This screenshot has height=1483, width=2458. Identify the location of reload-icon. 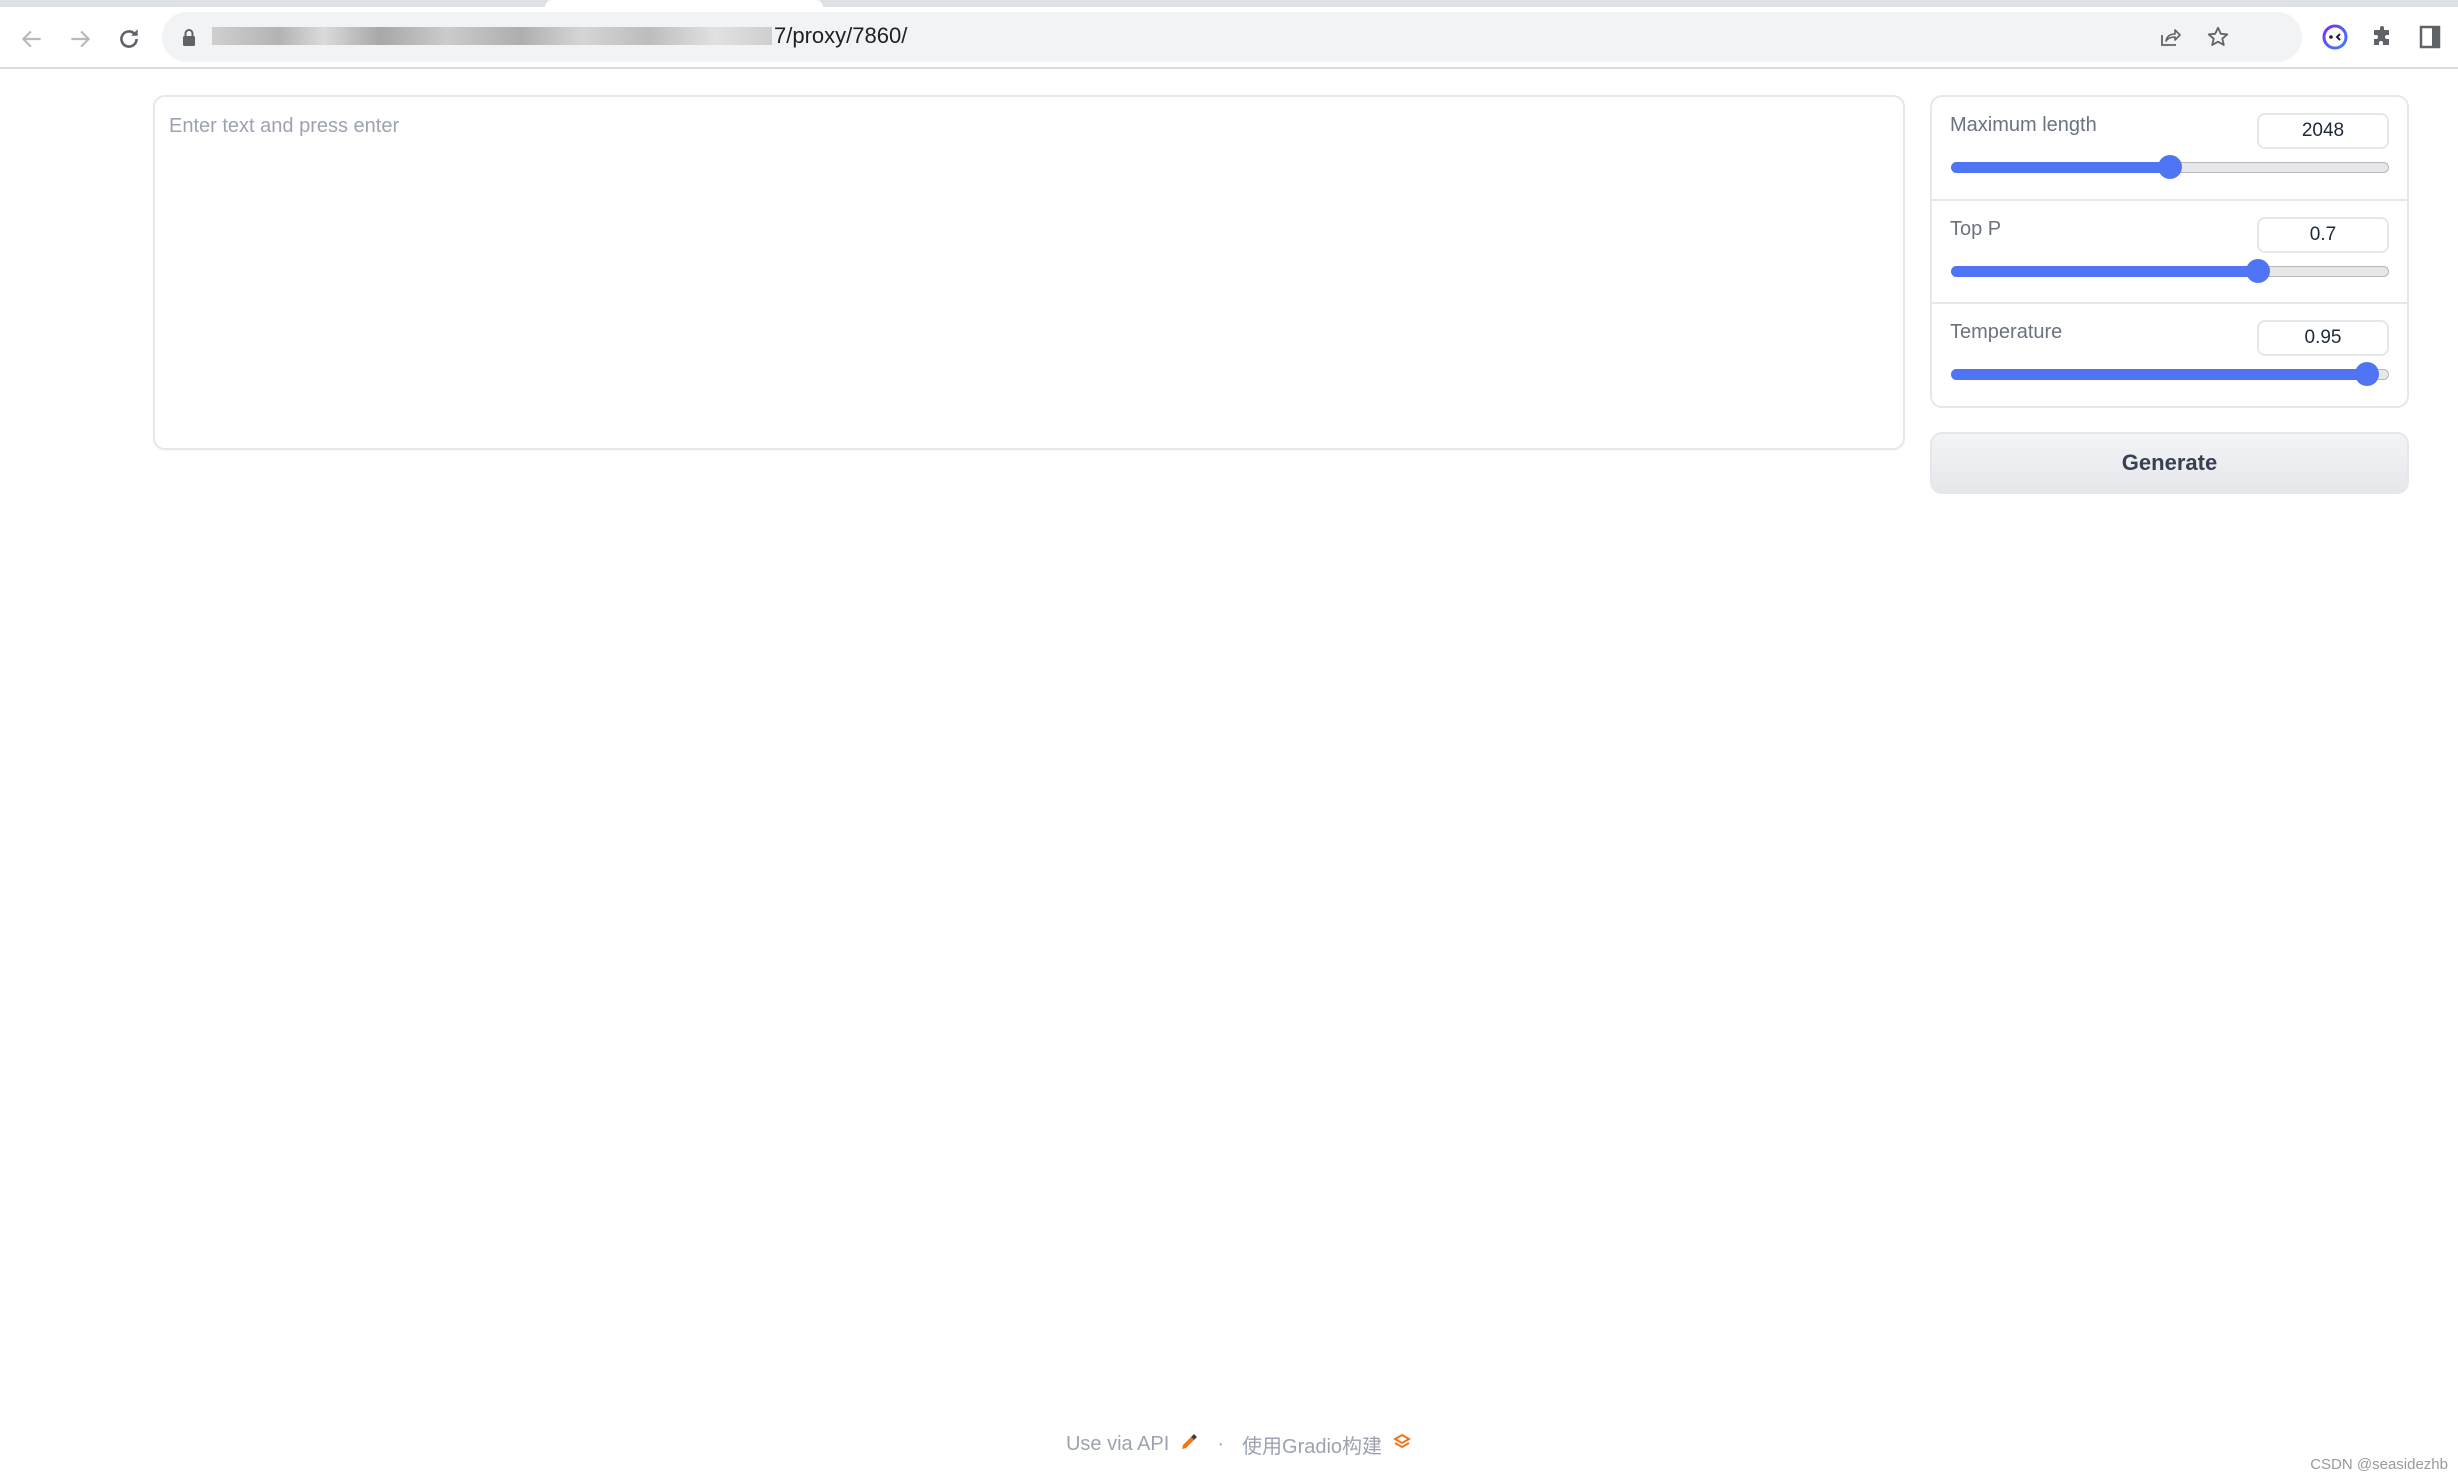
(129, 38).